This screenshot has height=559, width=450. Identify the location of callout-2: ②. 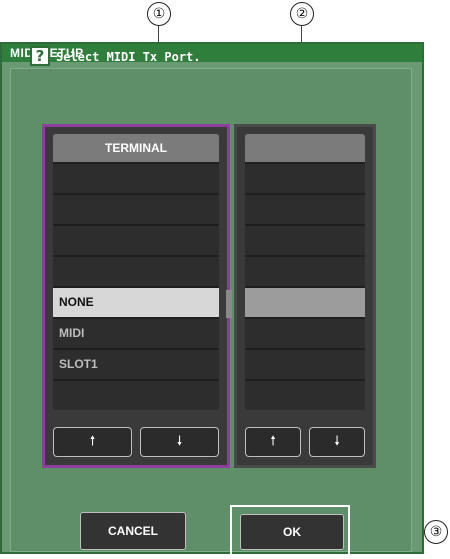
(302, 14).